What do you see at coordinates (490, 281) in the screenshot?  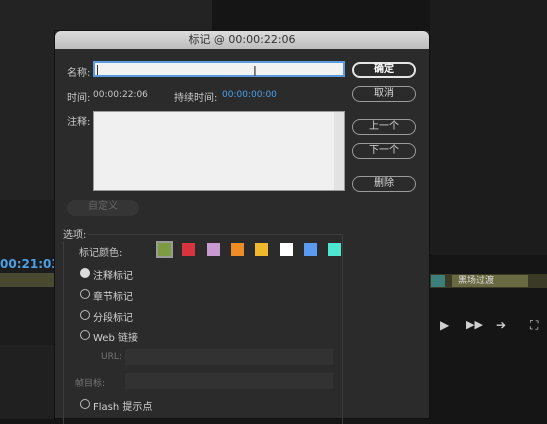 I see `timeline-transition-clip: 黑场过渡` at bounding box center [490, 281].